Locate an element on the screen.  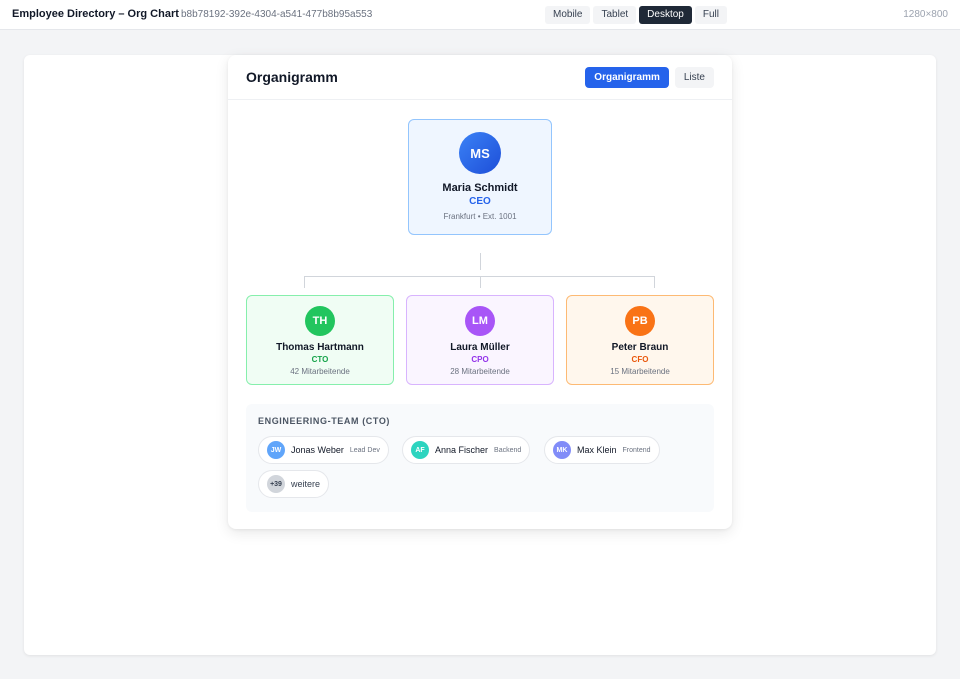
member-name: Max Klein is located at coordinates (597, 450).